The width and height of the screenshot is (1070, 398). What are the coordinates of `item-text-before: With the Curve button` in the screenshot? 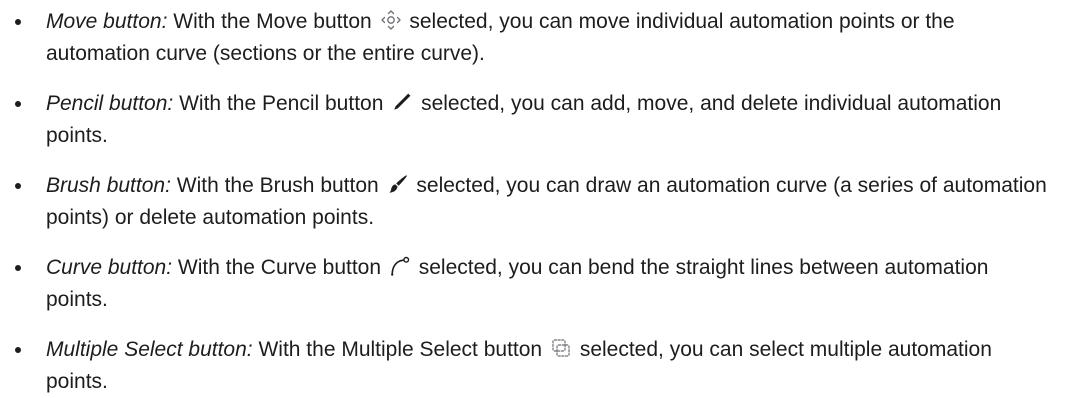 It's located at (279, 267).